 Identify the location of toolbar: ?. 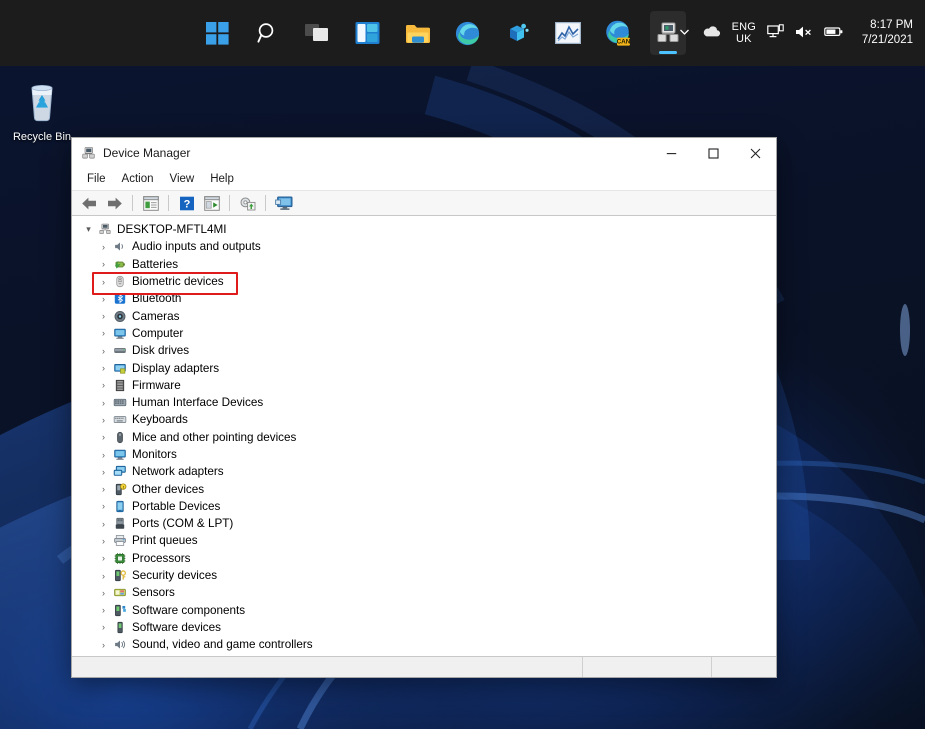
(424, 203).